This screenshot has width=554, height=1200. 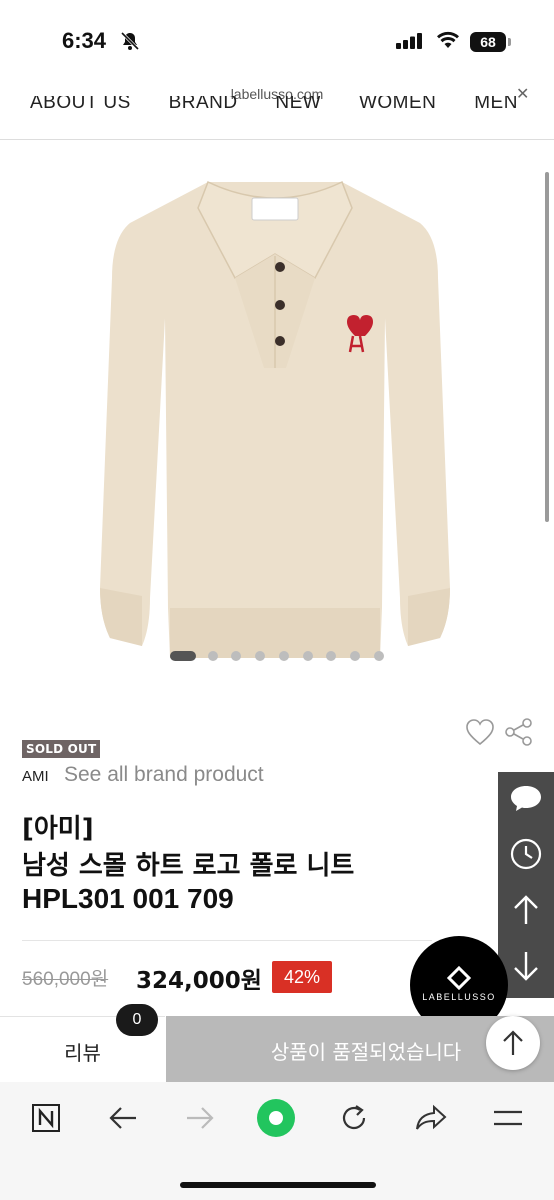 I want to click on nav-item-about-us: ABOUT US, so click(x=80, y=104).